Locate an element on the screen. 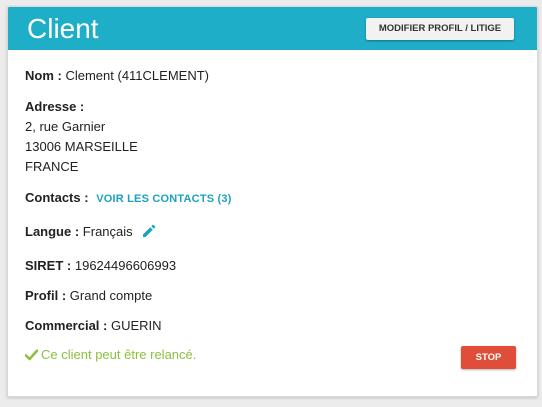  nom-value: Clement (411CLEMENT) is located at coordinates (137, 75).